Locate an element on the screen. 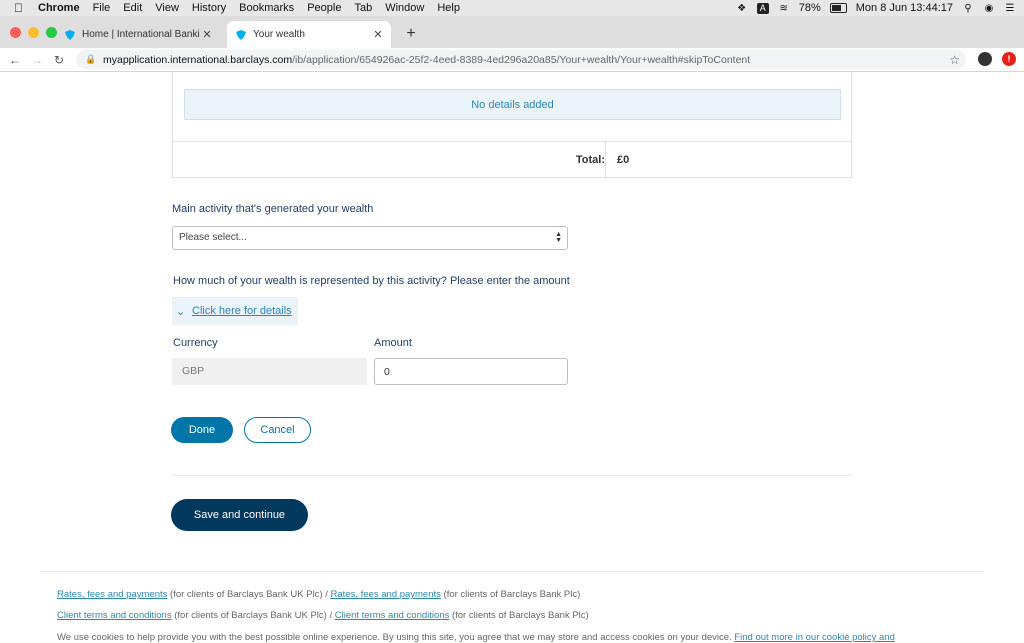 The width and height of the screenshot is (1024, 643). wealth-details-panel: No details added Total: £0 is located at coordinates (512, 125).